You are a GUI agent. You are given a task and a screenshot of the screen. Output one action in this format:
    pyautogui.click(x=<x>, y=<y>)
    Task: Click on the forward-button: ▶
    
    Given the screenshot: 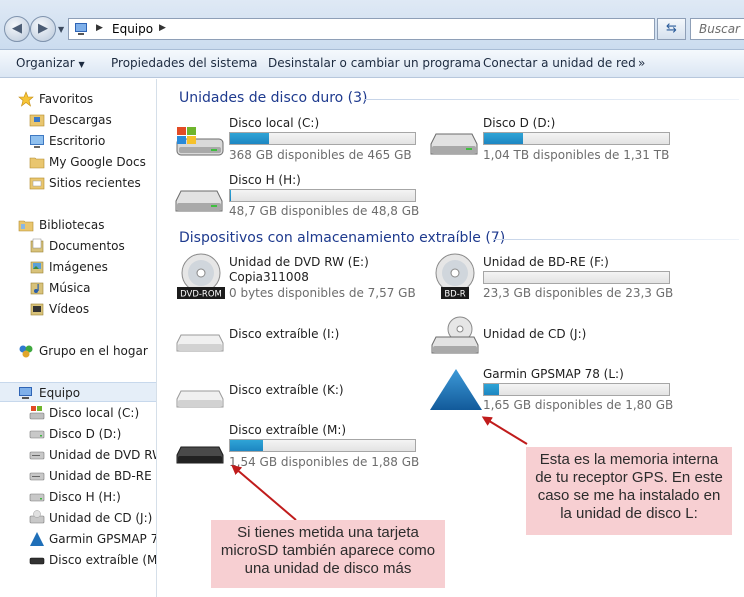 What is the action you would take?
    pyautogui.click(x=43, y=29)
    